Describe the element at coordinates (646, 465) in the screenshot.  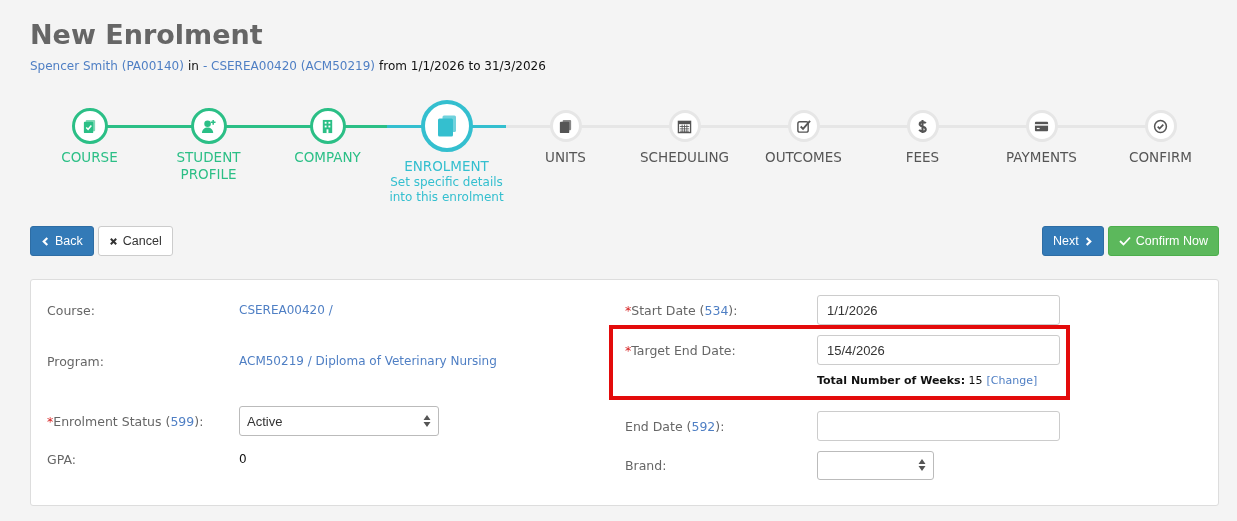
I see `field-label: Brand:` at that location.